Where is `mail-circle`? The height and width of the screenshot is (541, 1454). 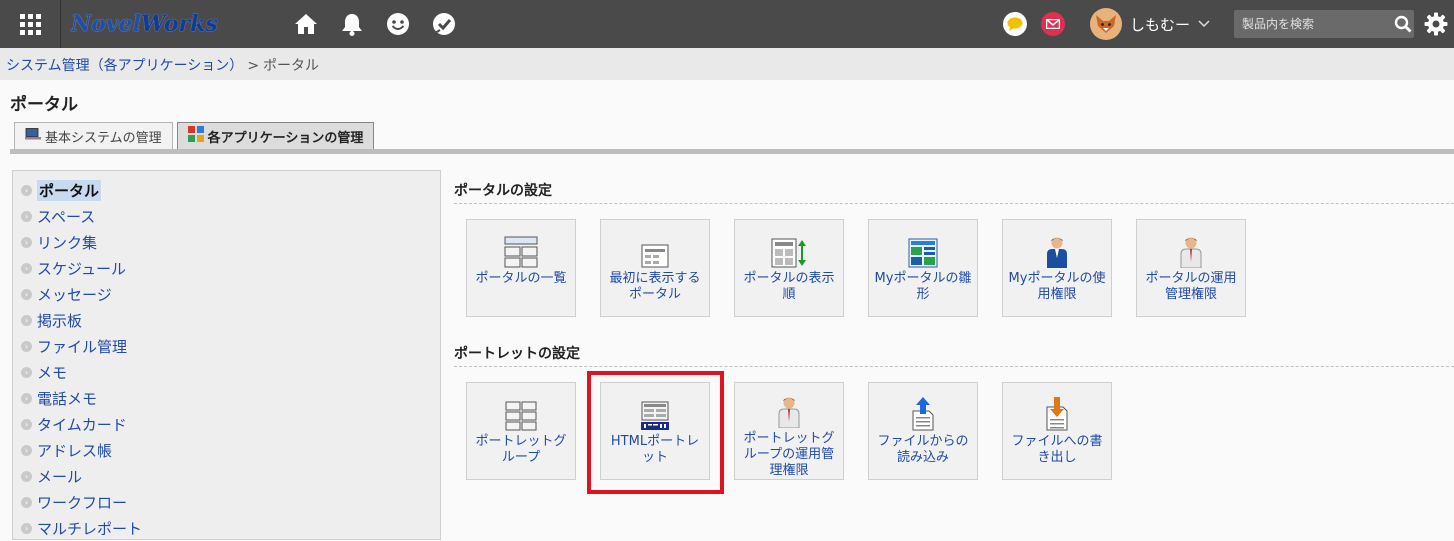
mail-circle is located at coordinates (1052, 24).